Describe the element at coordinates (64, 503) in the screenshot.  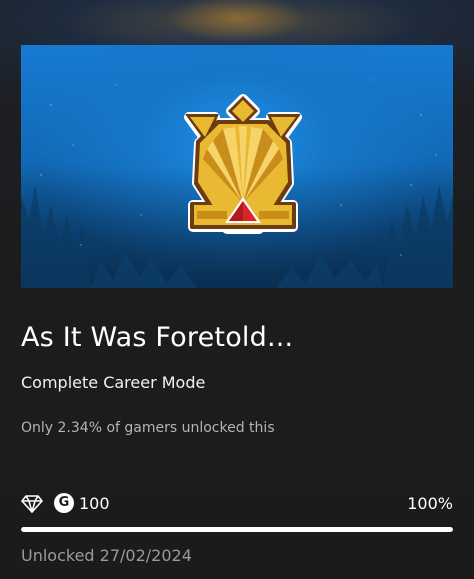
I see `gamerscore-icon: G` at that location.